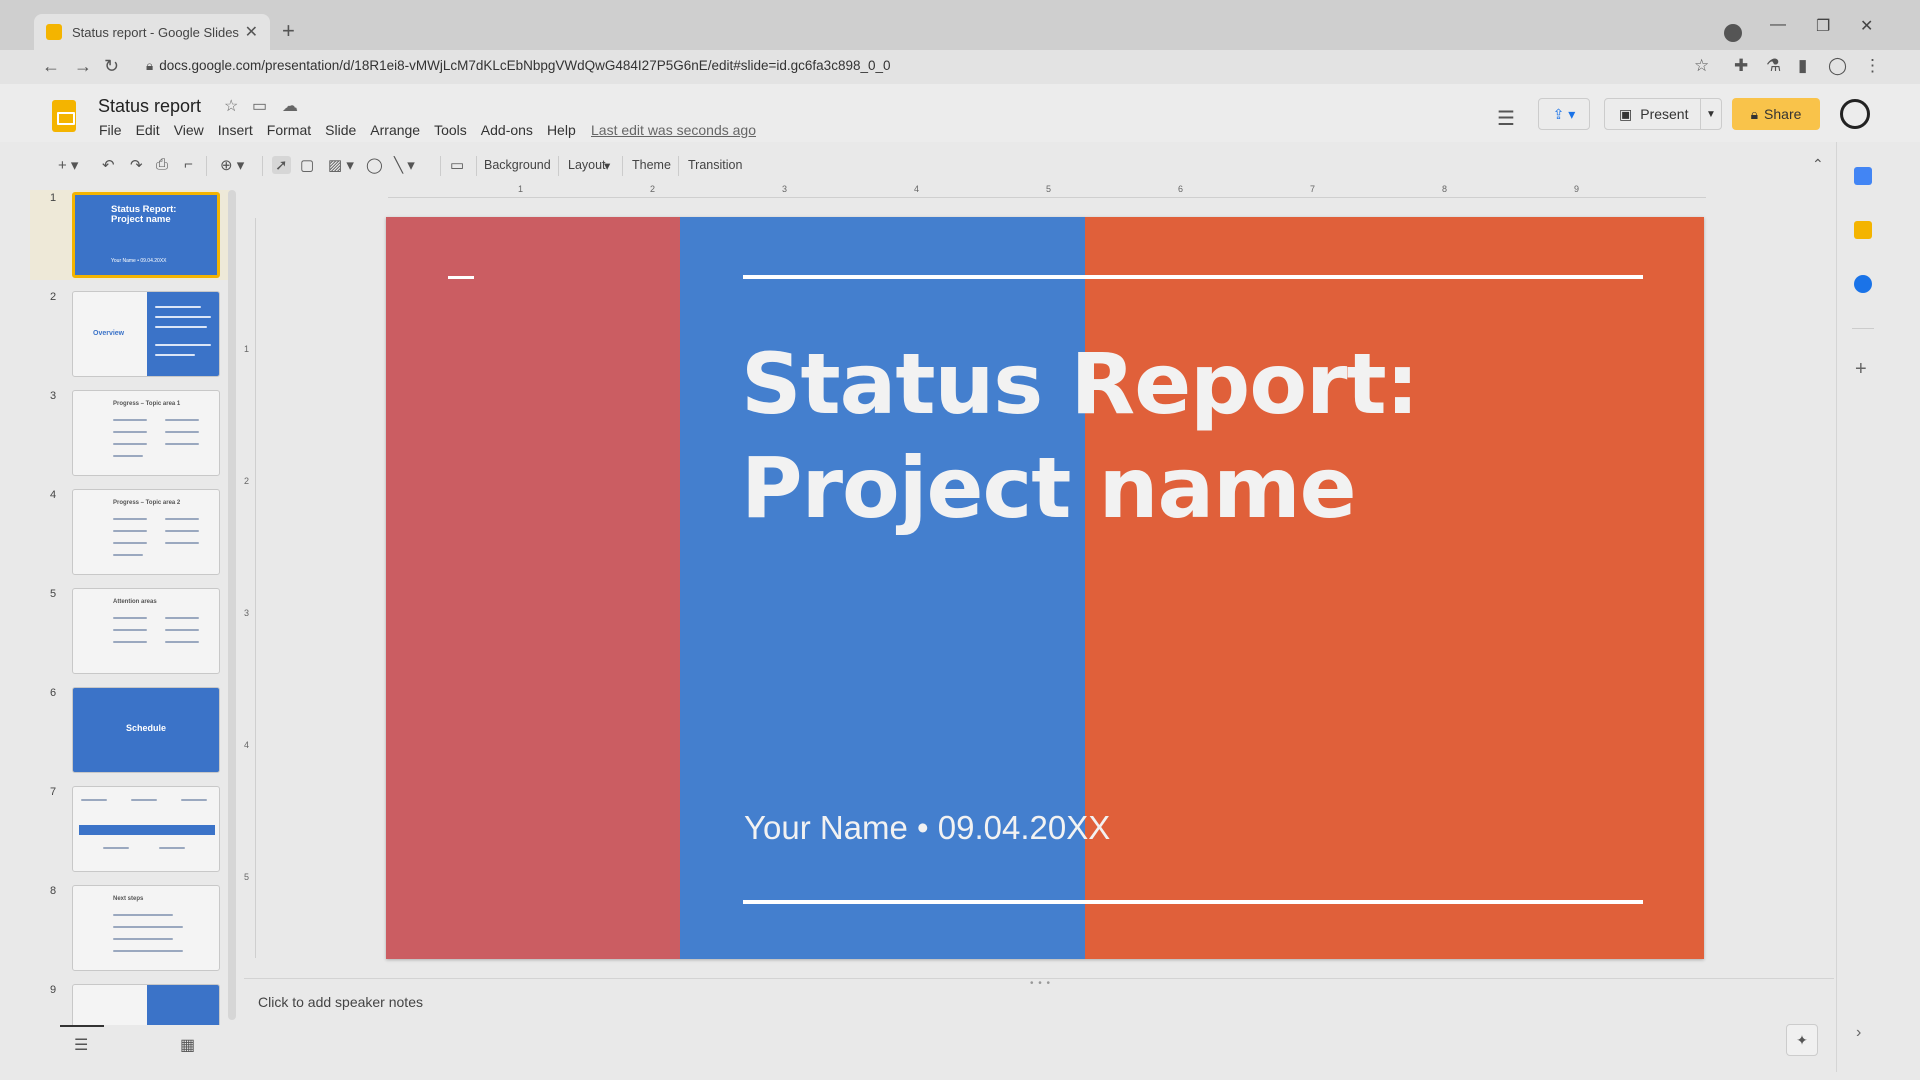  What do you see at coordinates (1733, 33) in the screenshot?
I see `profile-icon` at bounding box center [1733, 33].